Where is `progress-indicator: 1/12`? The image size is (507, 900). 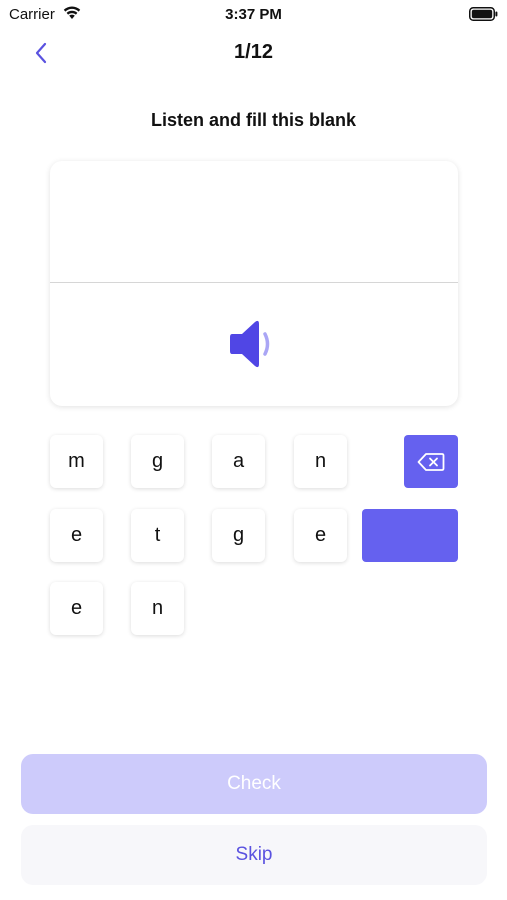 progress-indicator: 1/12 is located at coordinates (253, 52).